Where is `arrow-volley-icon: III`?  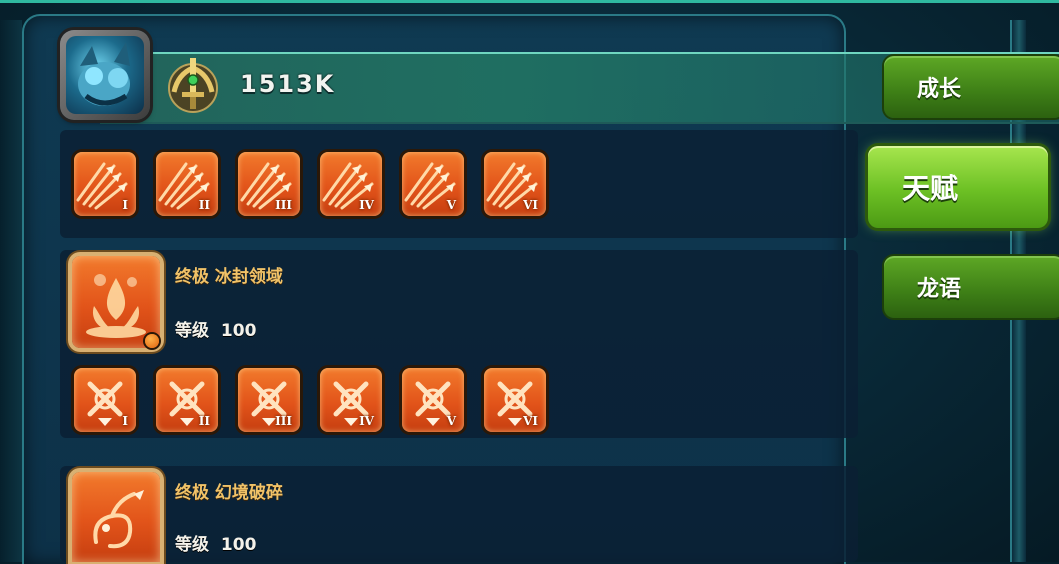
arrow-volley-icon: III is located at coordinates (269, 184).